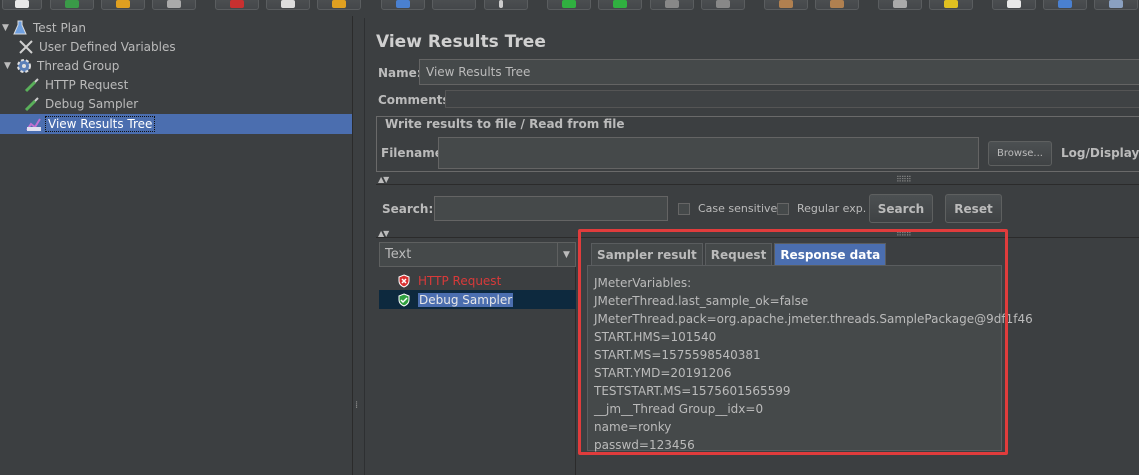  Describe the element at coordinates (92, 103) in the screenshot. I see `tree-item-label: Debug Sampler` at that location.